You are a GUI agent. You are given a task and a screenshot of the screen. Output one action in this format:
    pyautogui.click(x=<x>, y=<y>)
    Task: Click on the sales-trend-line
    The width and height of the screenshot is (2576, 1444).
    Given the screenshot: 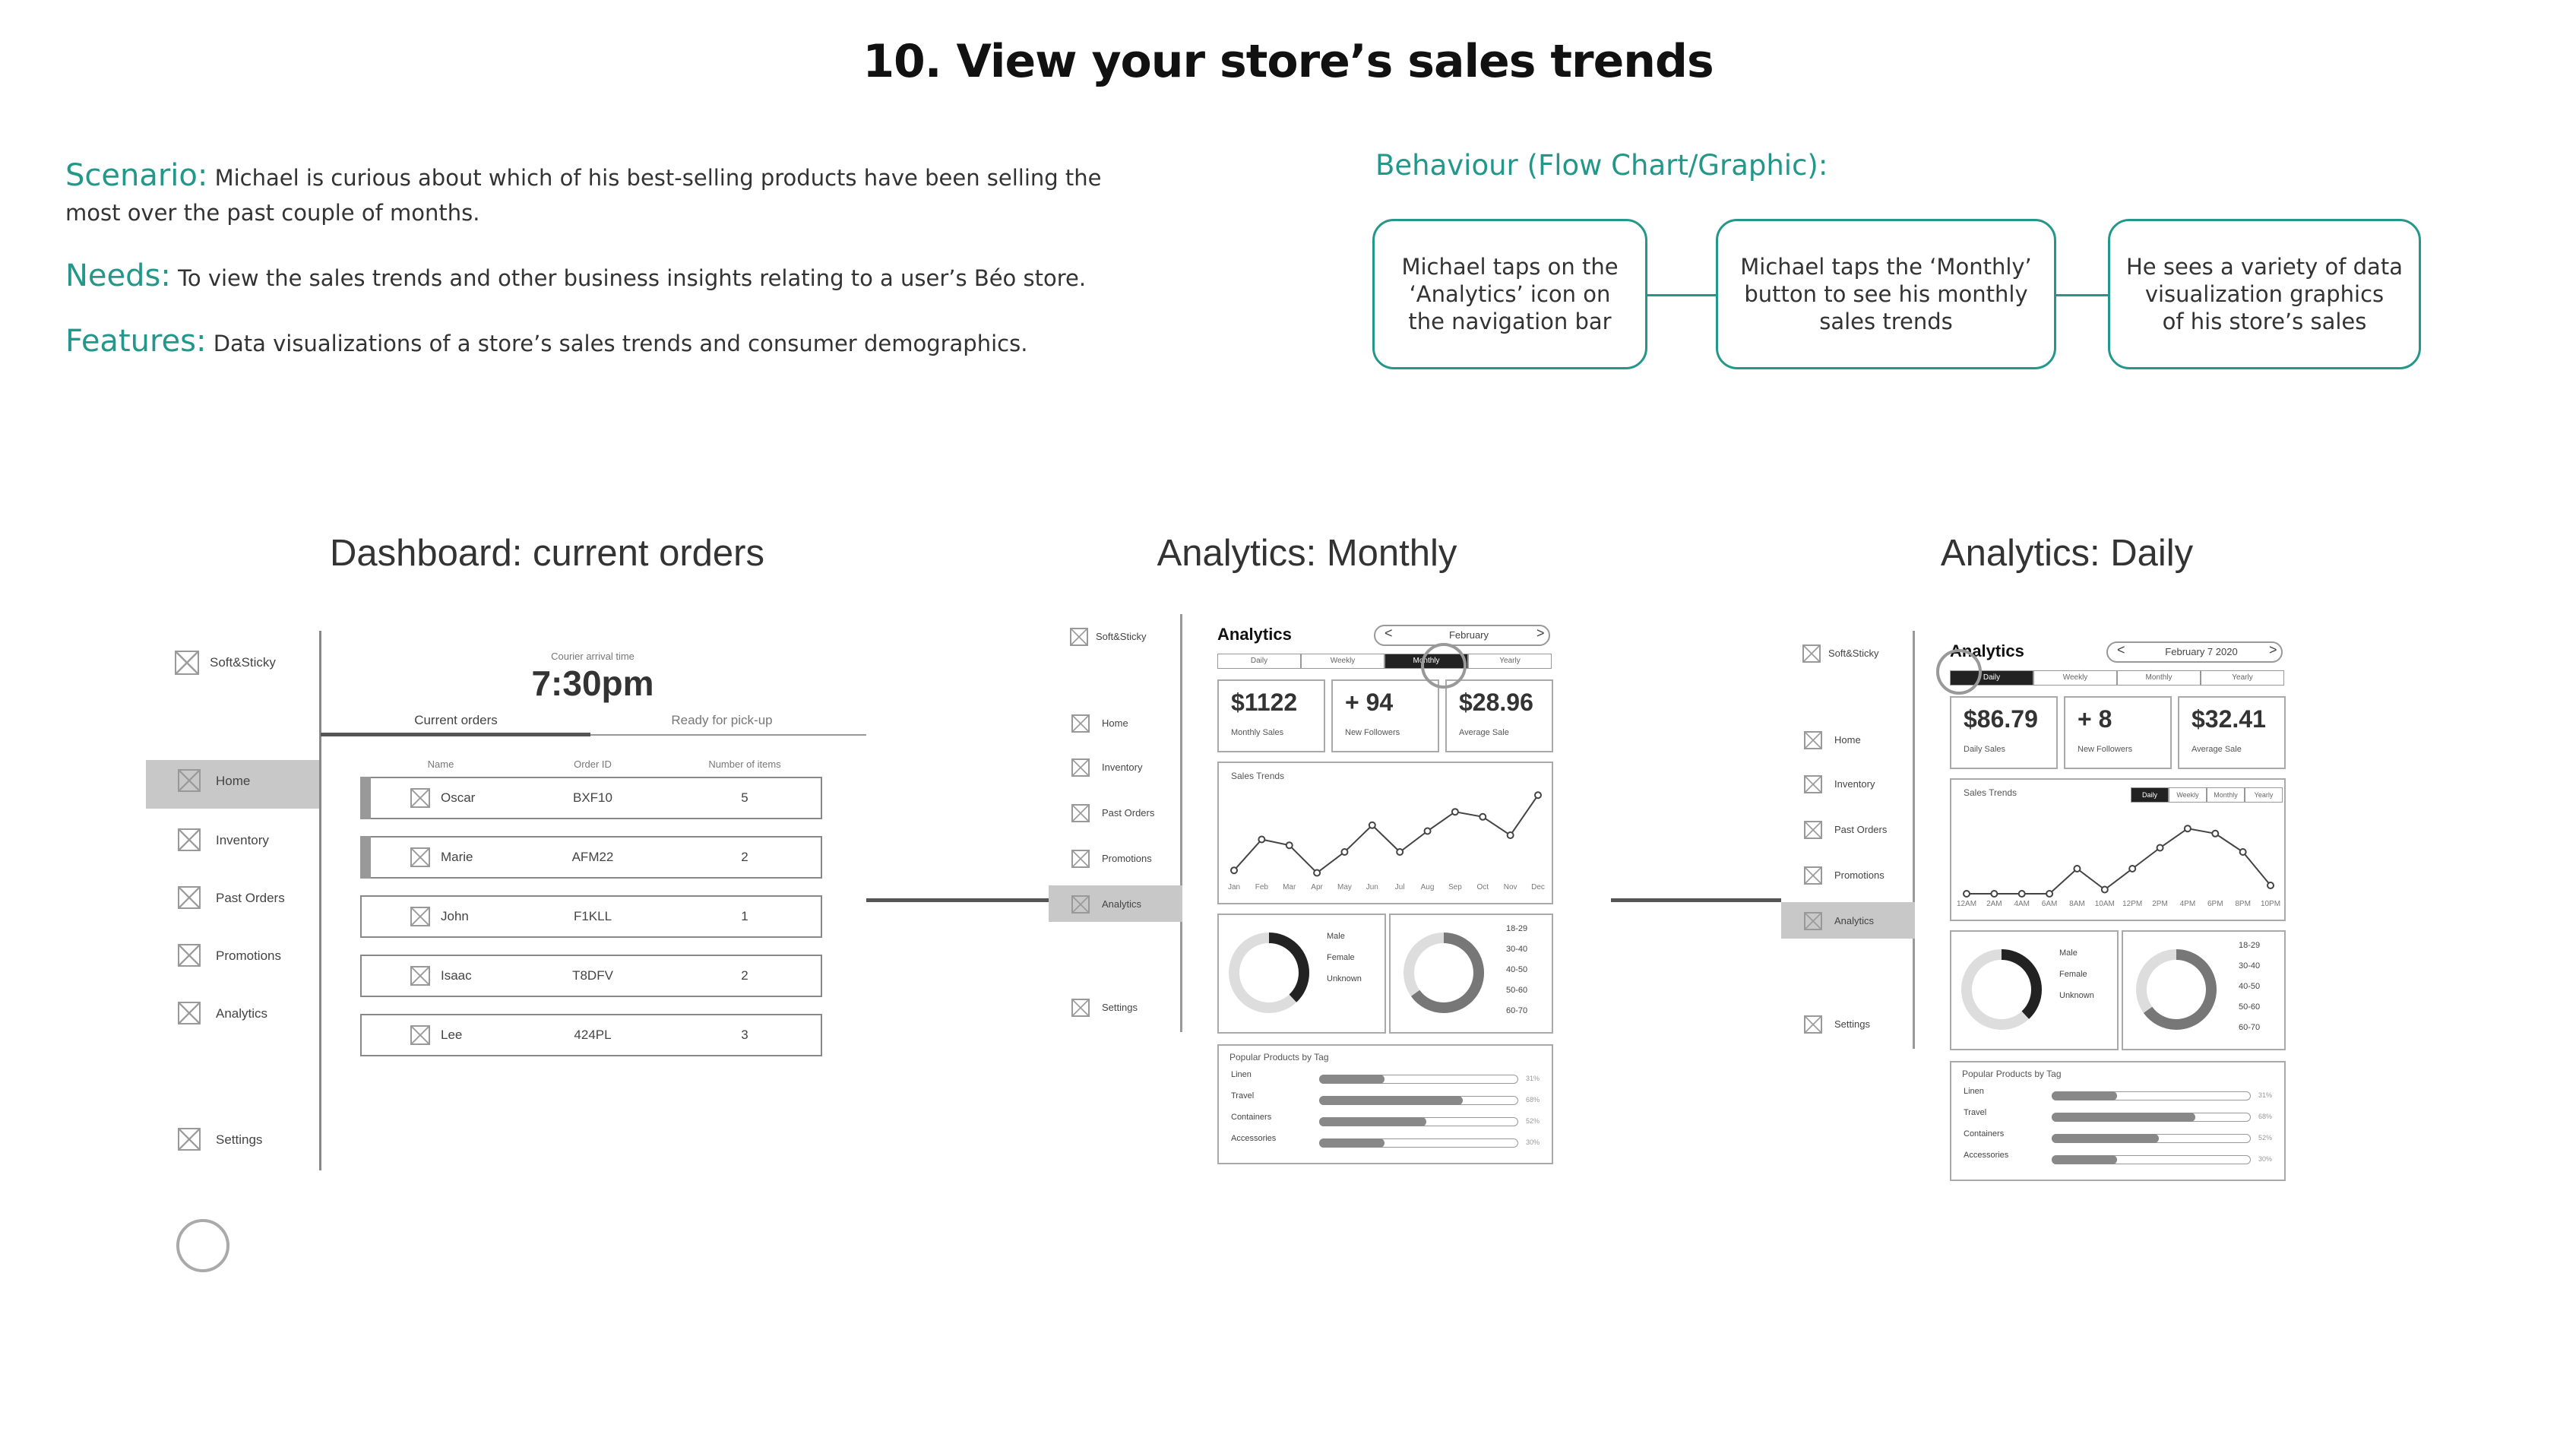 What is the action you would take?
    pyautogui.click(x=1386, y=834)
    